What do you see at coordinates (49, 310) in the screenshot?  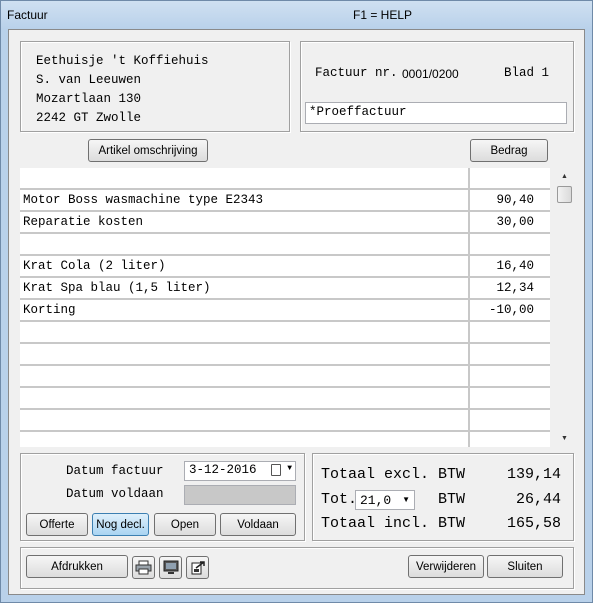 I see `line-description: Korting` at bounding box center [49, 310].